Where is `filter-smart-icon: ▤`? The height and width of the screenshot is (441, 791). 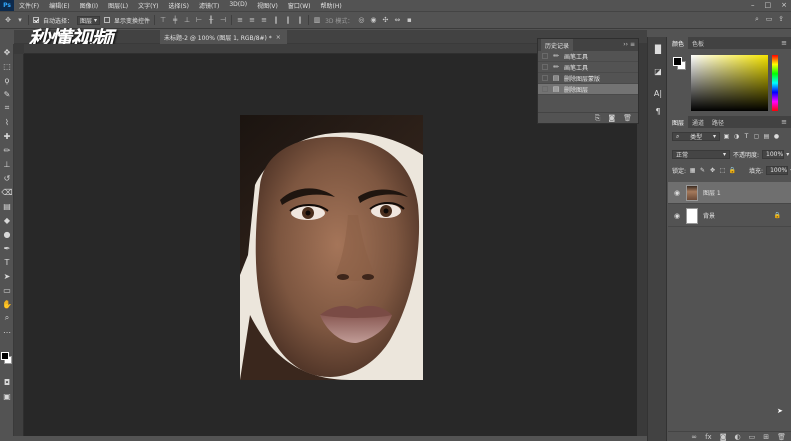
filter-smart-icon: ▤ is located at coordinates (766, 136).